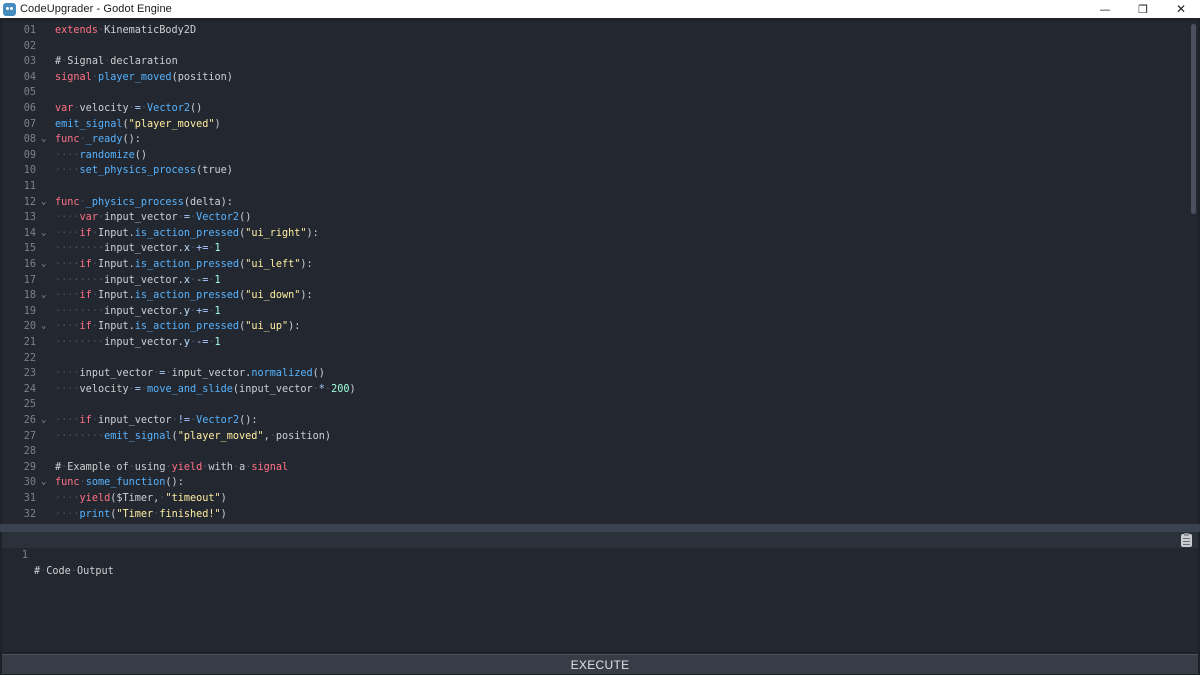 The image size is (1200, 675). What do you see at coordinates (88, 218) in the screenshot?
I see `code-token: var` at bounding box center [88, 218].